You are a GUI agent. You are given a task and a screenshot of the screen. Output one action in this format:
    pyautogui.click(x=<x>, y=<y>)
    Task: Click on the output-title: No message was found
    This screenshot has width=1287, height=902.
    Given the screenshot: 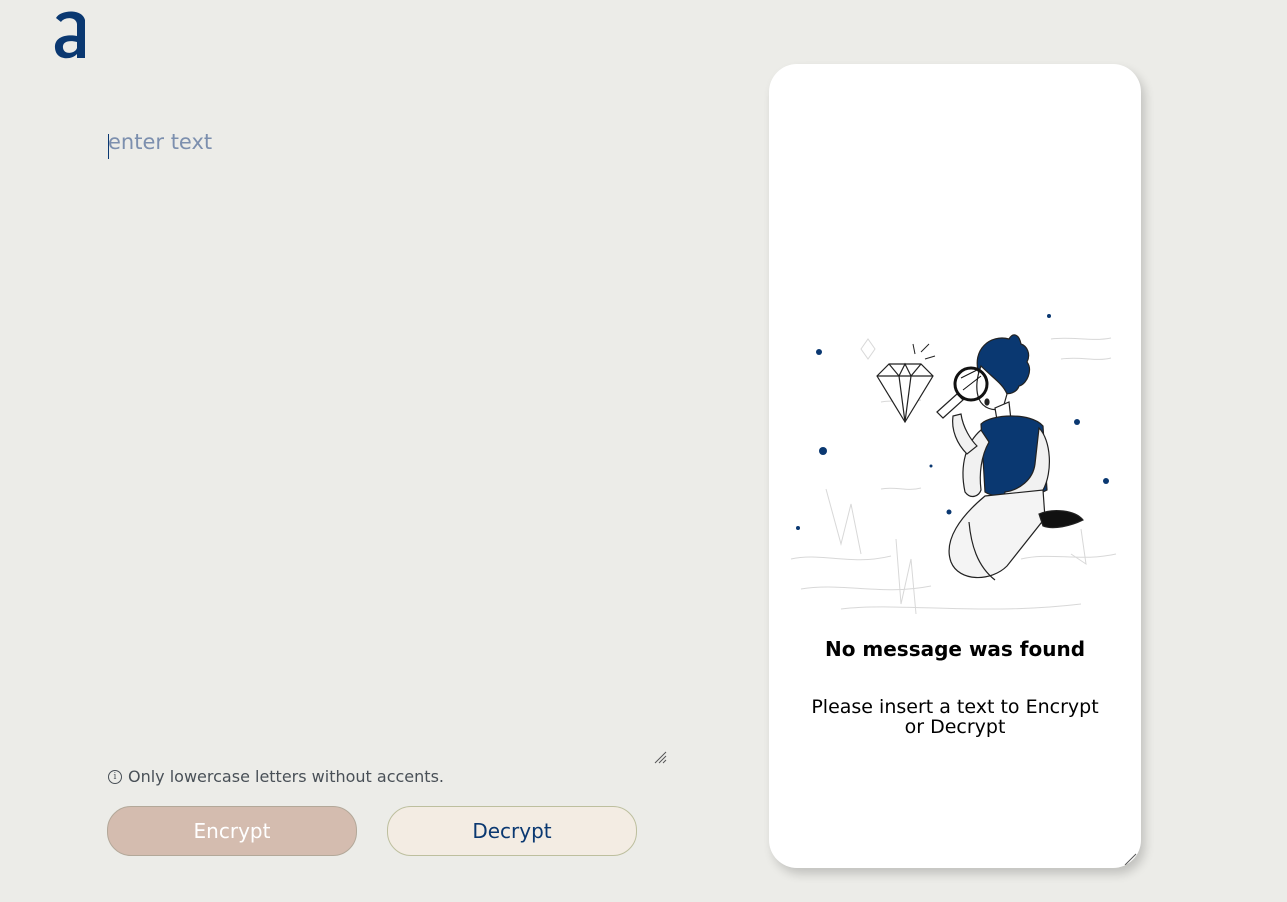 What is the action you would take?
    pyautogui.click(x=955, y=649)
    